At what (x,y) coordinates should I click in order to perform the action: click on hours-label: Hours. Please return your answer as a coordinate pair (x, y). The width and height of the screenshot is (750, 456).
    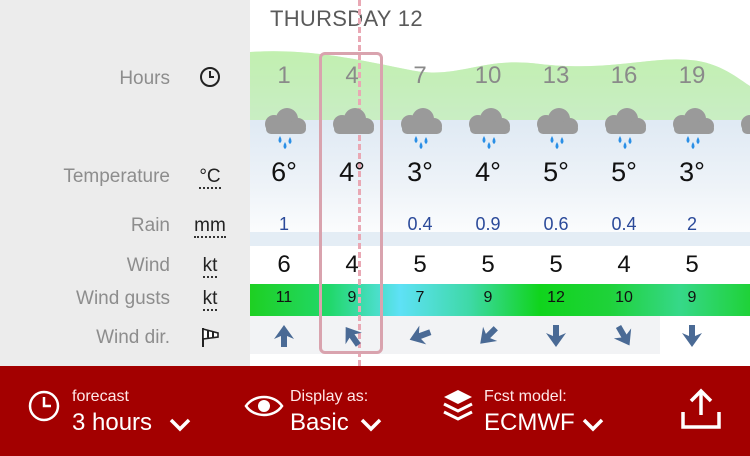
    Looking at the image, I should click on (144, 78).